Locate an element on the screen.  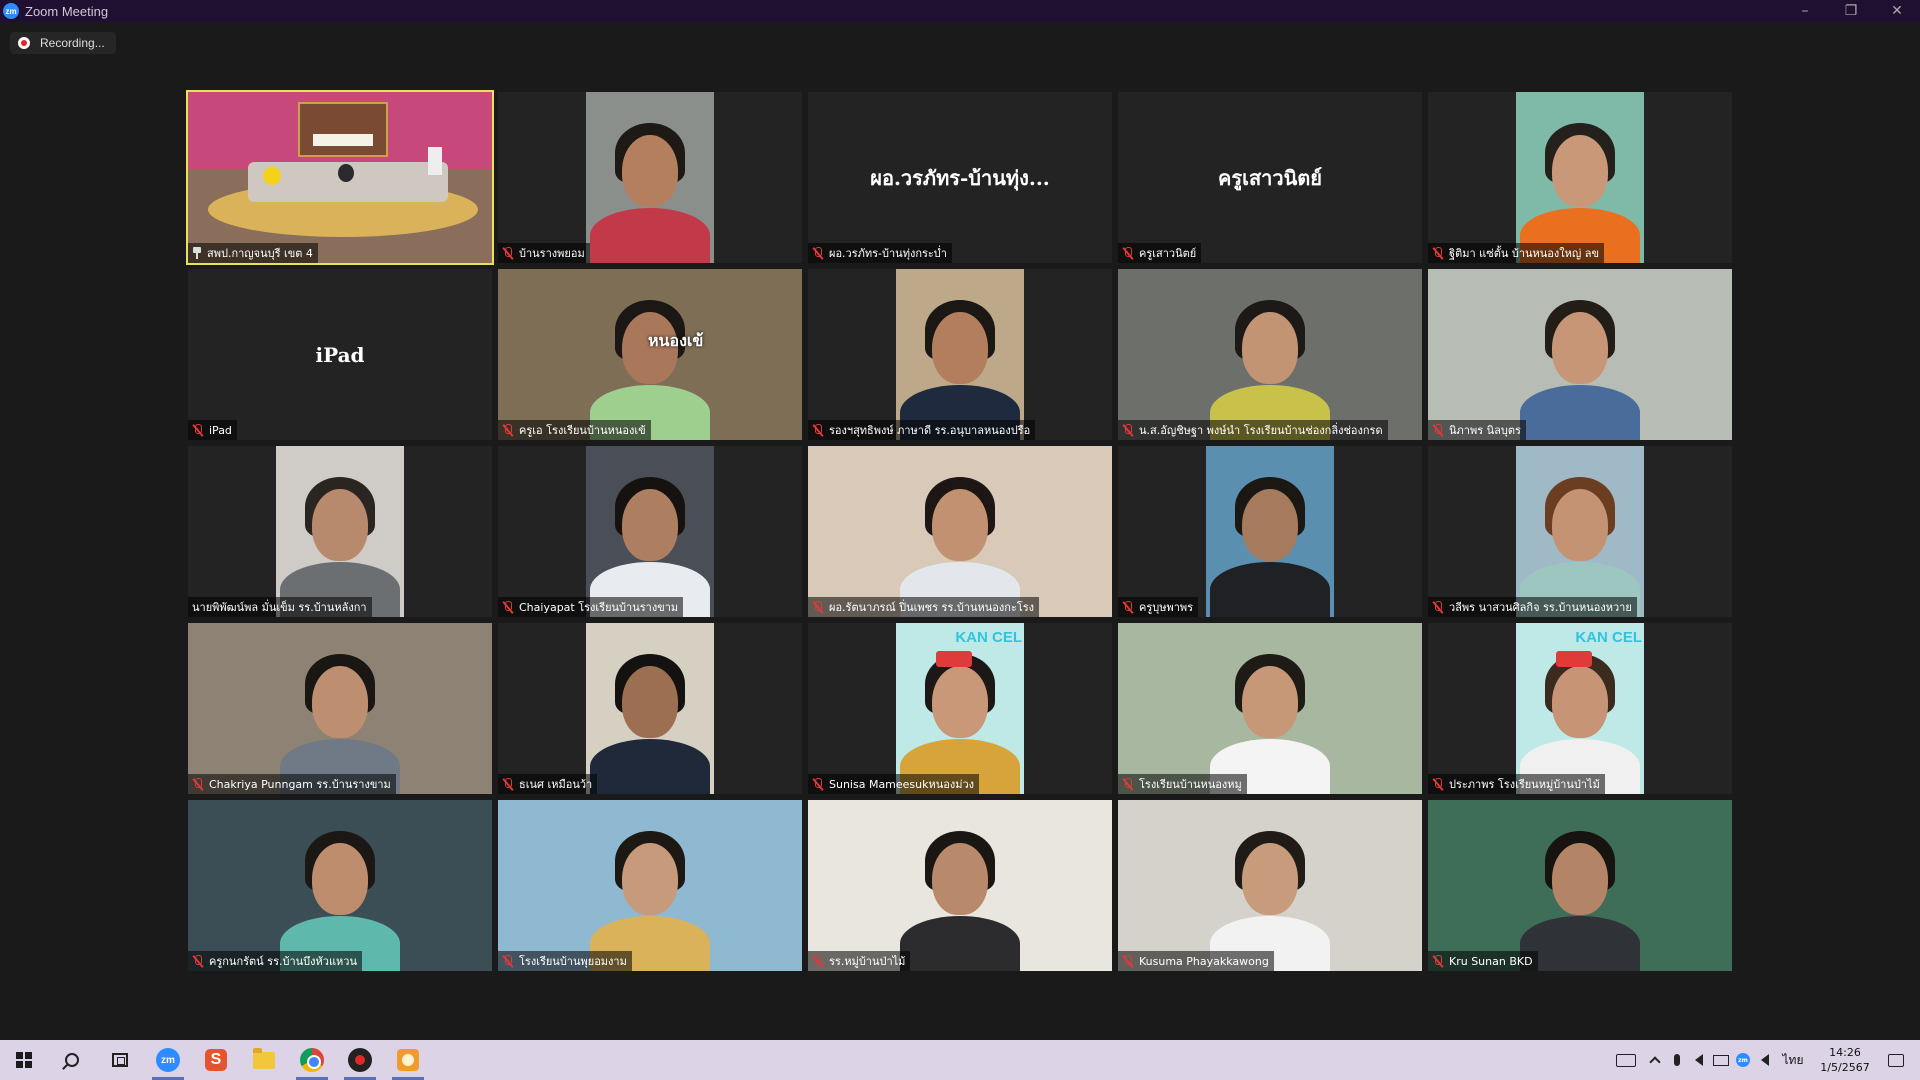
chrome-icon is located at coordinates (312, 1060).